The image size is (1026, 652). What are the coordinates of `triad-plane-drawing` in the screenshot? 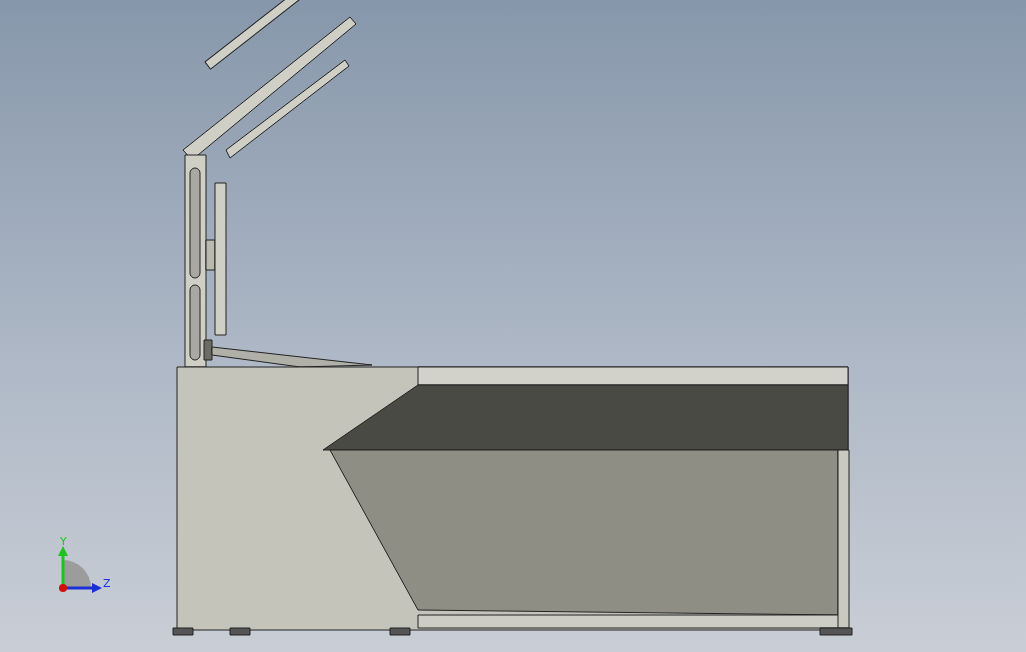 It's located at (77, 574).